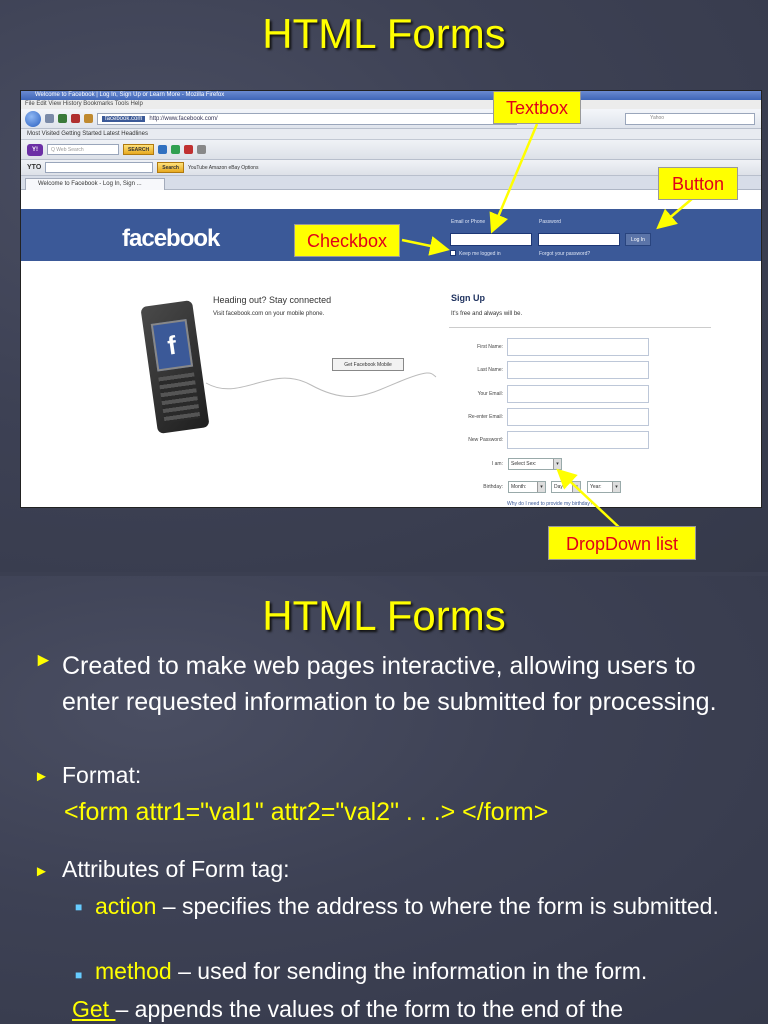 The width and height of the screenshot is (768, 1024). Describe the element at coordinates (690, 118) in the screenshot. I see `browser-search-input: Yahoo` at that location.